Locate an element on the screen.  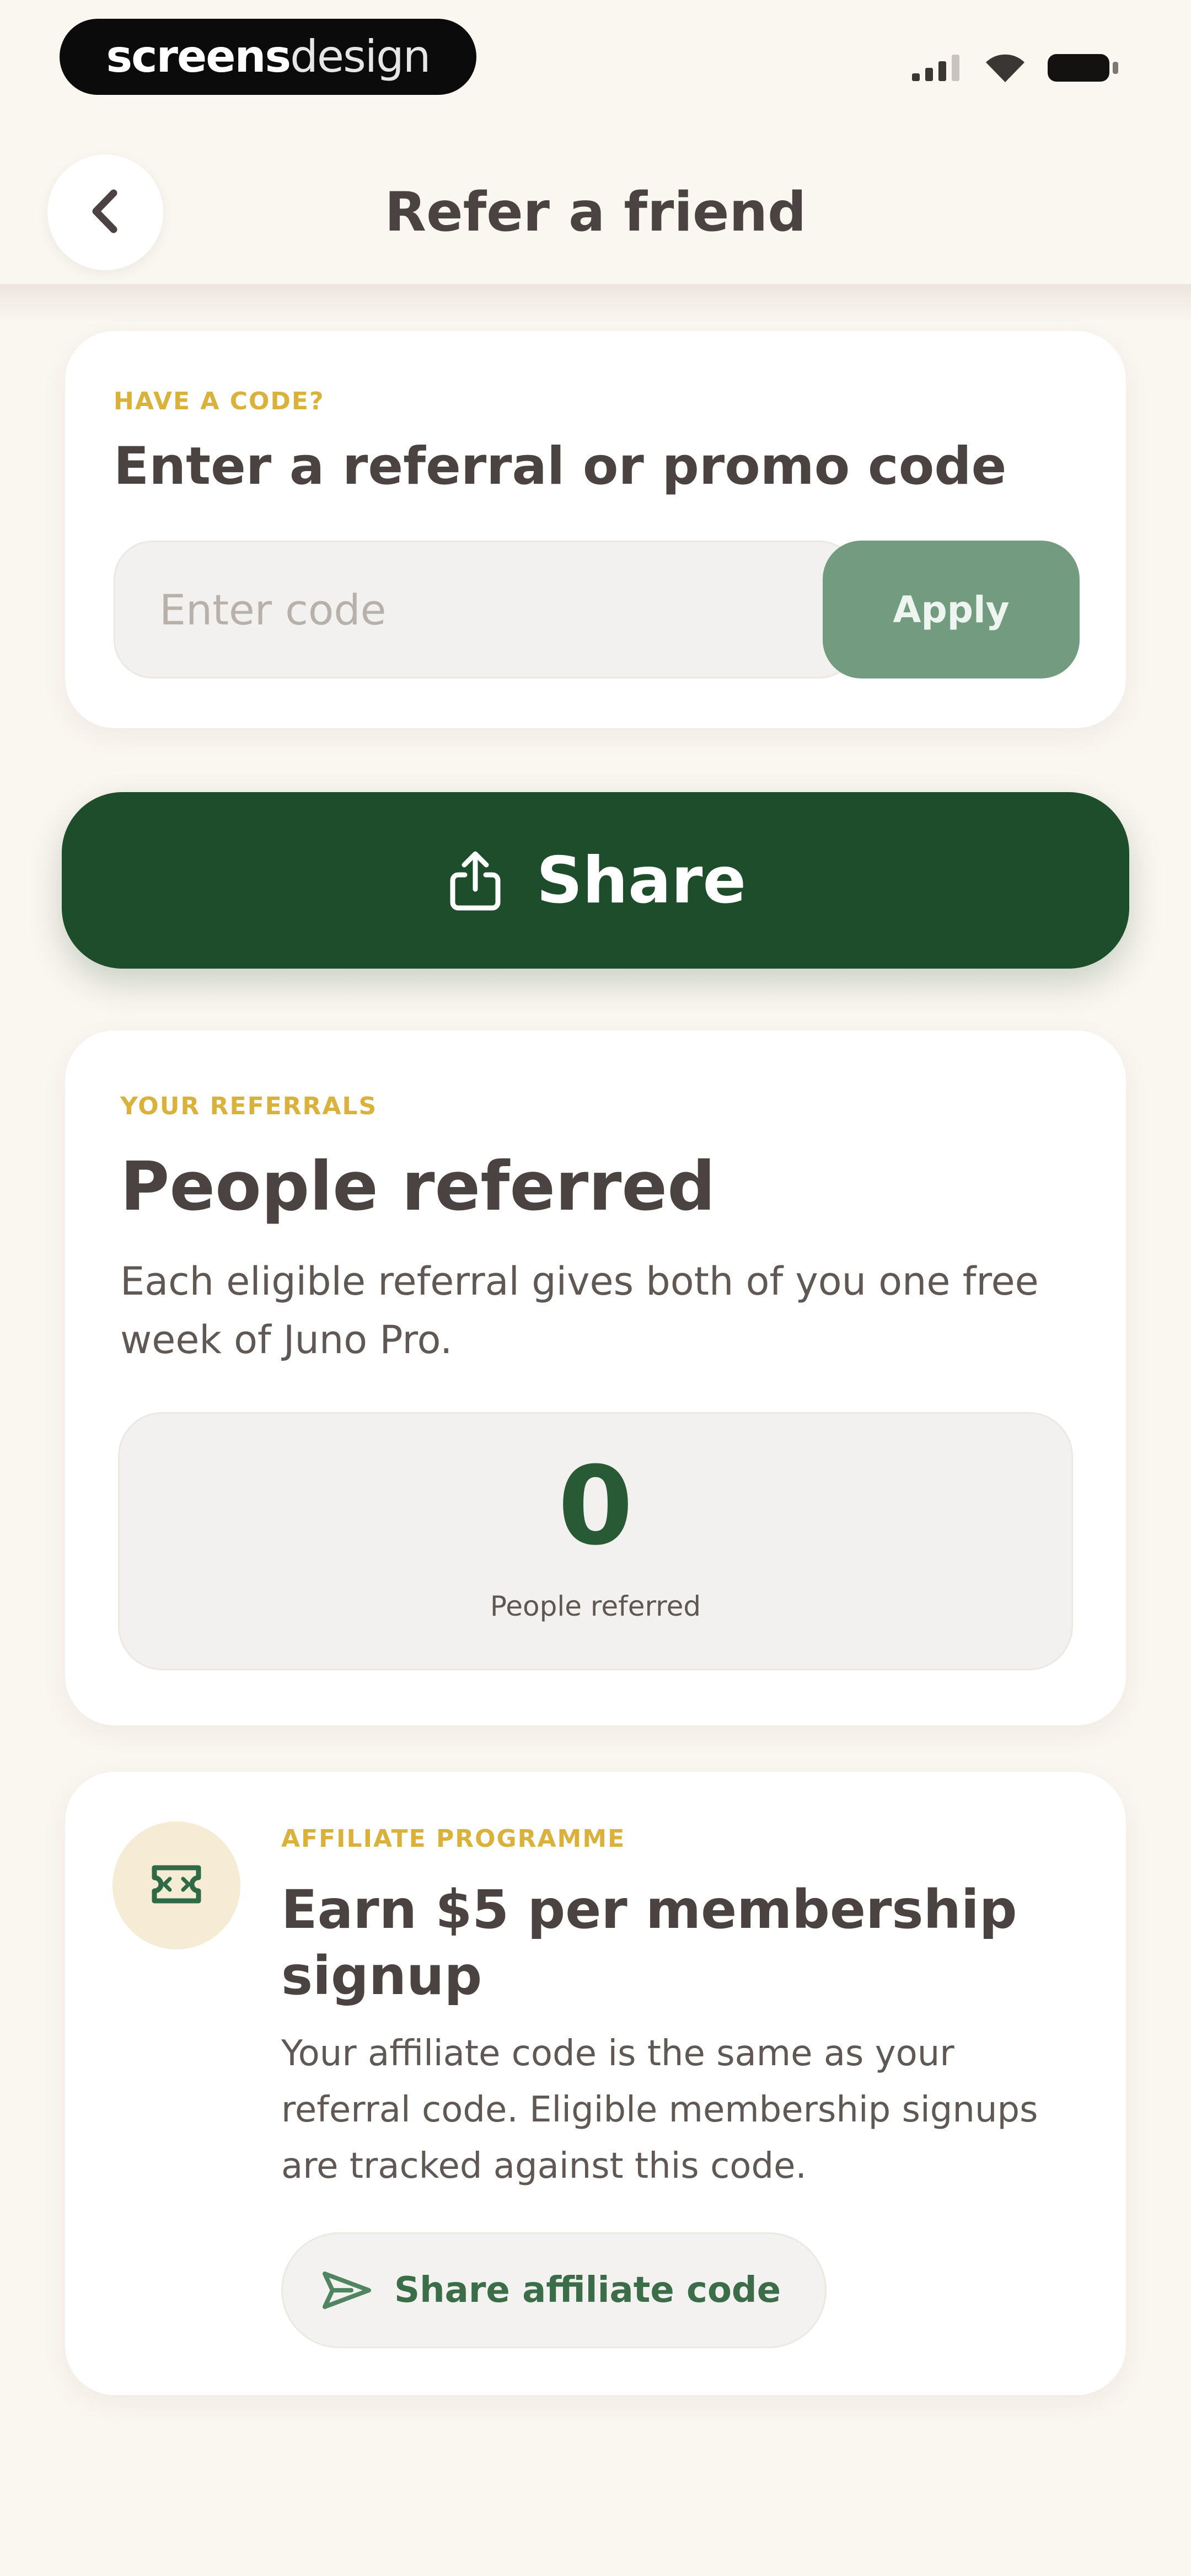
header: Refer a friend is located at coordinates (595, 212).